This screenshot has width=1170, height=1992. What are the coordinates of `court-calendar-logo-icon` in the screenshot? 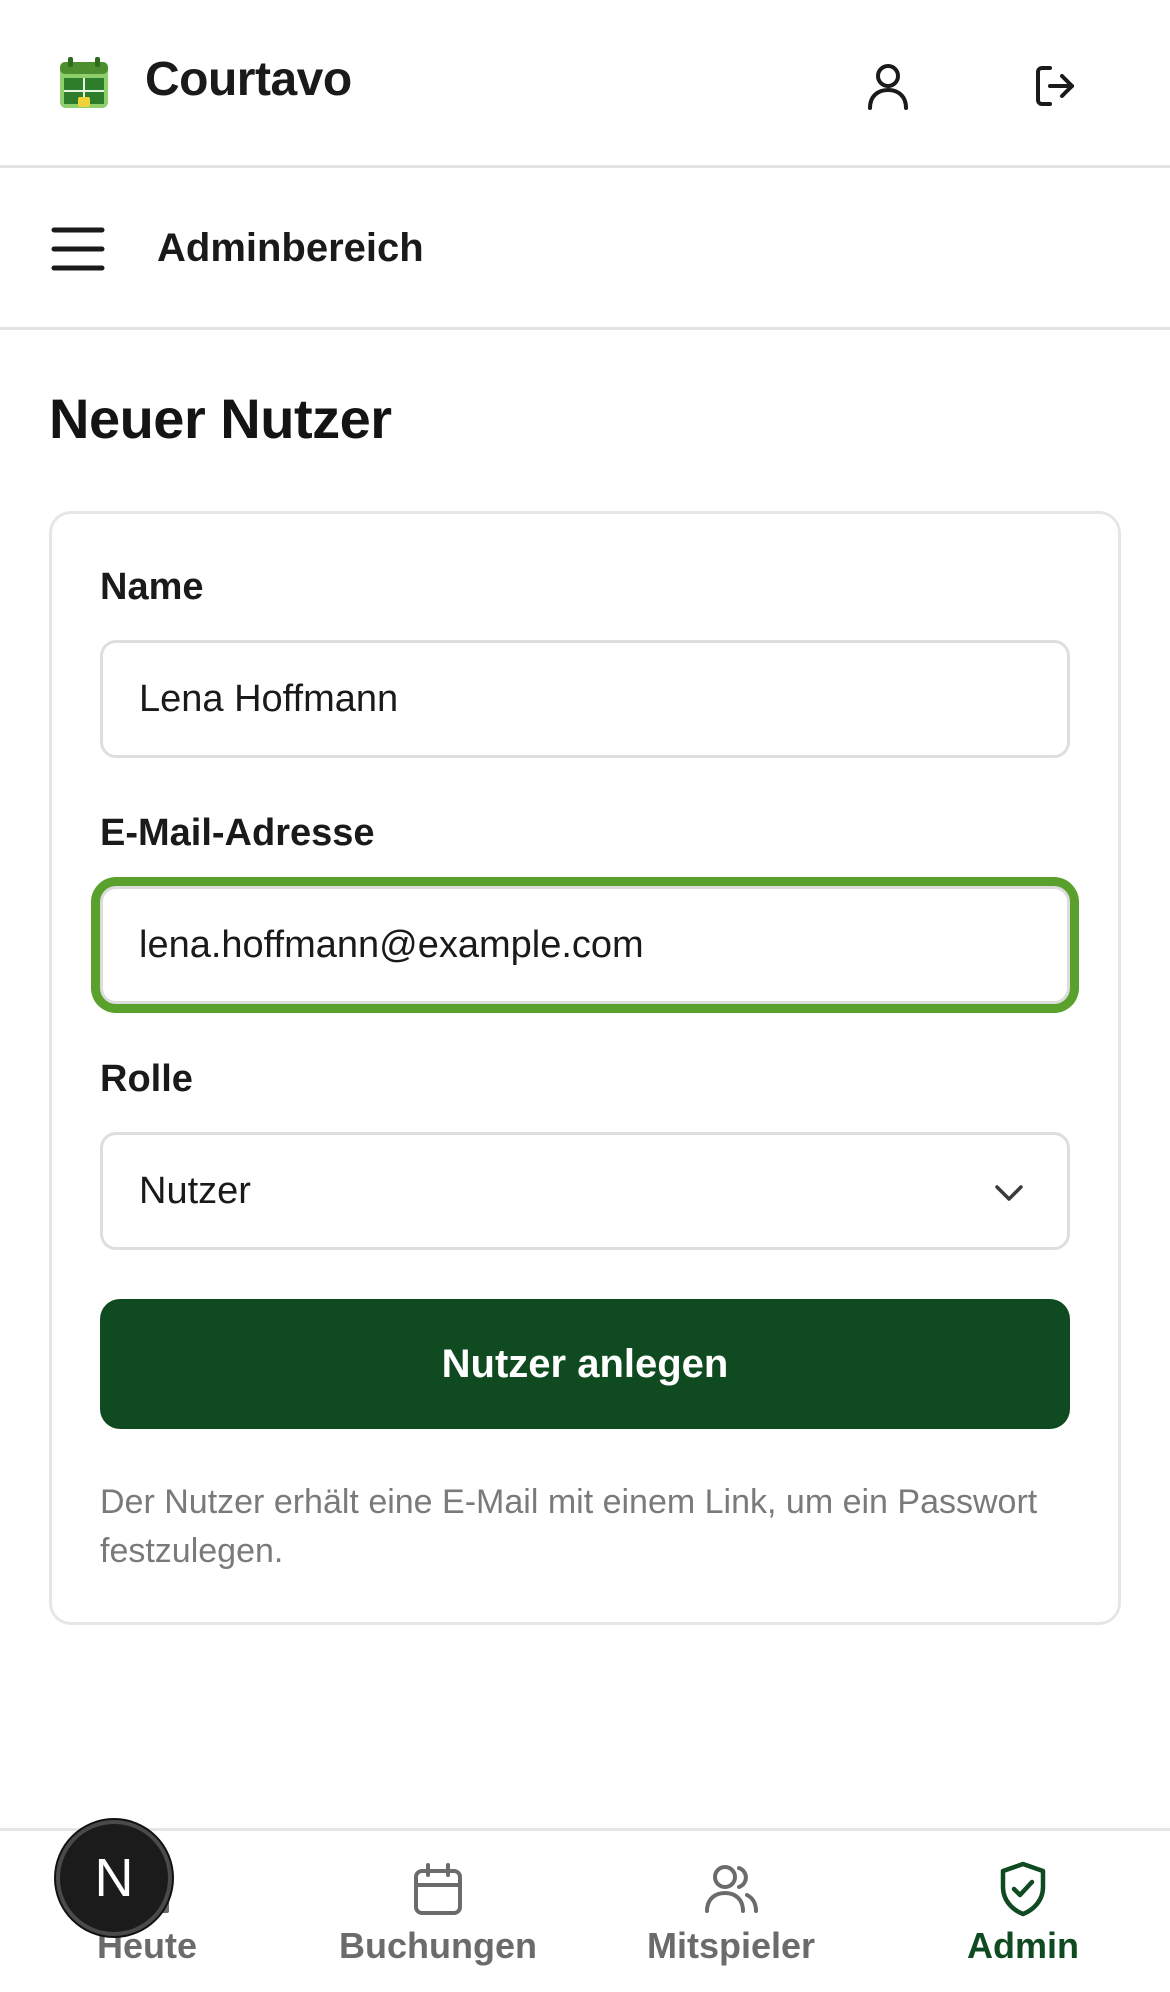 It's located at (84, 83).